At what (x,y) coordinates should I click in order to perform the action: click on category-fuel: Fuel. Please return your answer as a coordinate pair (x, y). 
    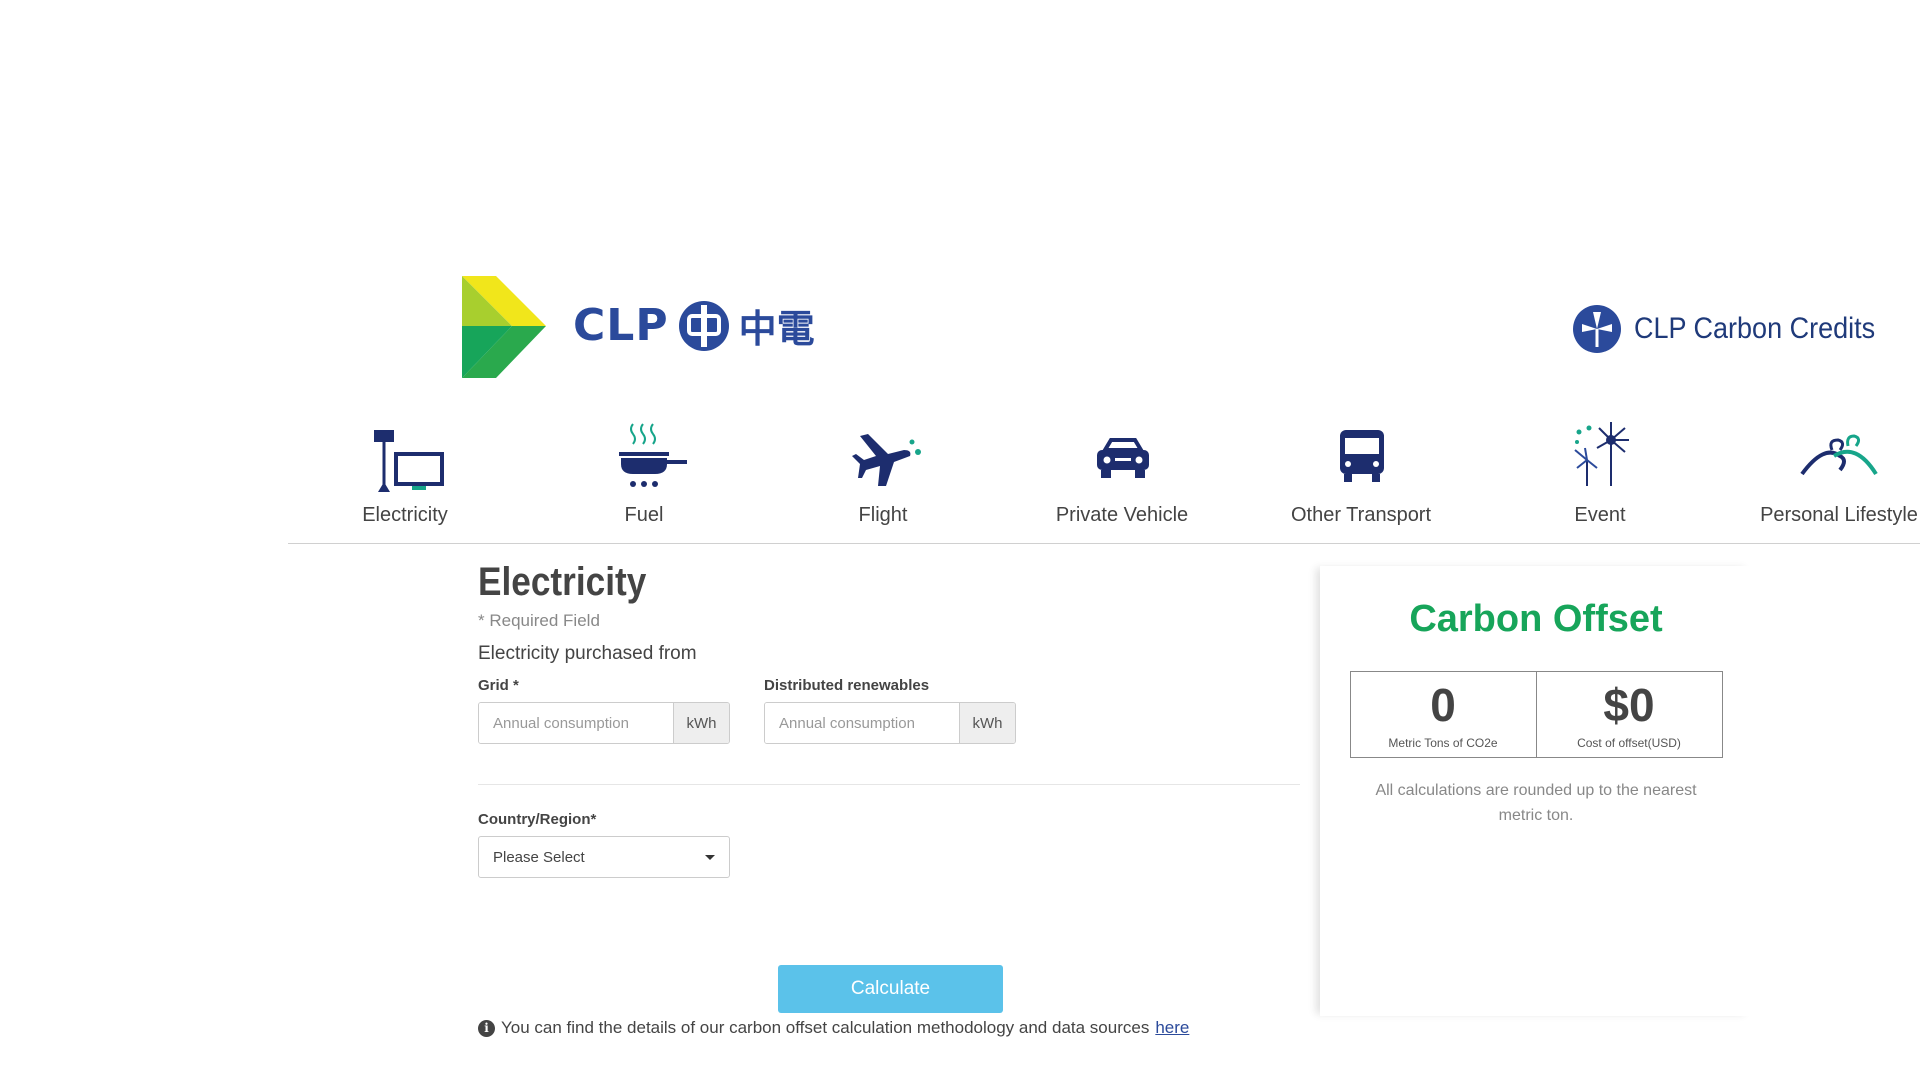
    Looking at the image, I should click on (644, 473).